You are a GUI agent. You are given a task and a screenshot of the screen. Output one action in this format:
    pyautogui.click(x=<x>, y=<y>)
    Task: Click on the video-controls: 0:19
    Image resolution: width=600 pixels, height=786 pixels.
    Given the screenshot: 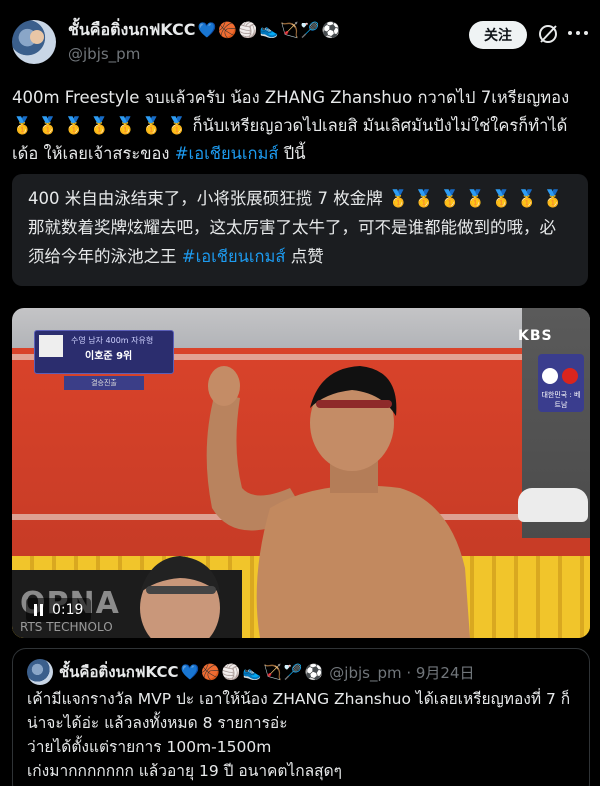 What is the action you would take?
    pyautogui.click(x=59, y=610)
    